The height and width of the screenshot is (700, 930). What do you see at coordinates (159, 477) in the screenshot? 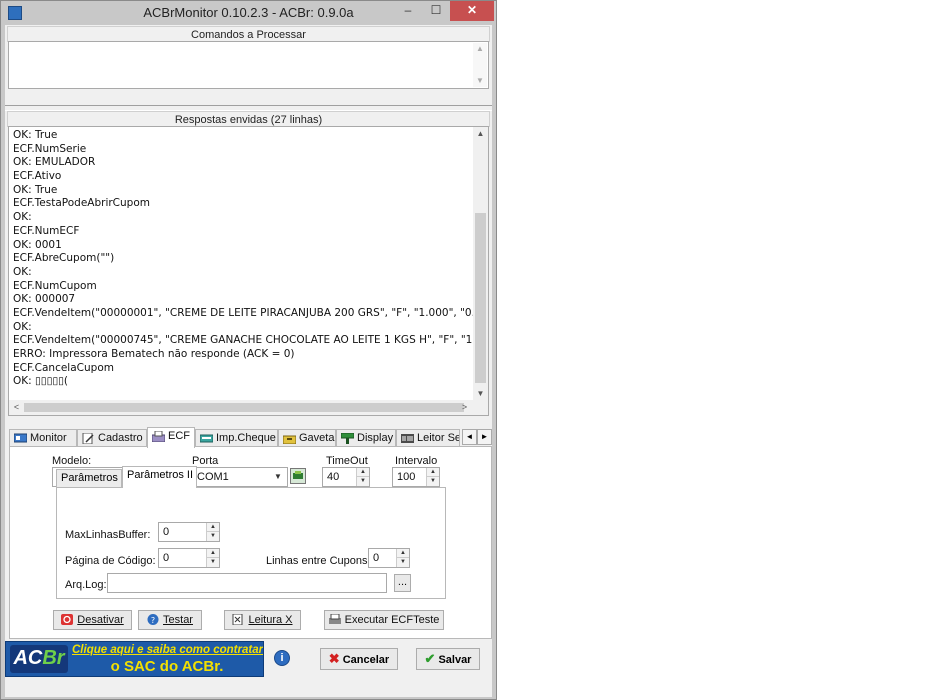
I see `subtab-parametros-2: Parâmetros II` at bounding box center [159, 477].